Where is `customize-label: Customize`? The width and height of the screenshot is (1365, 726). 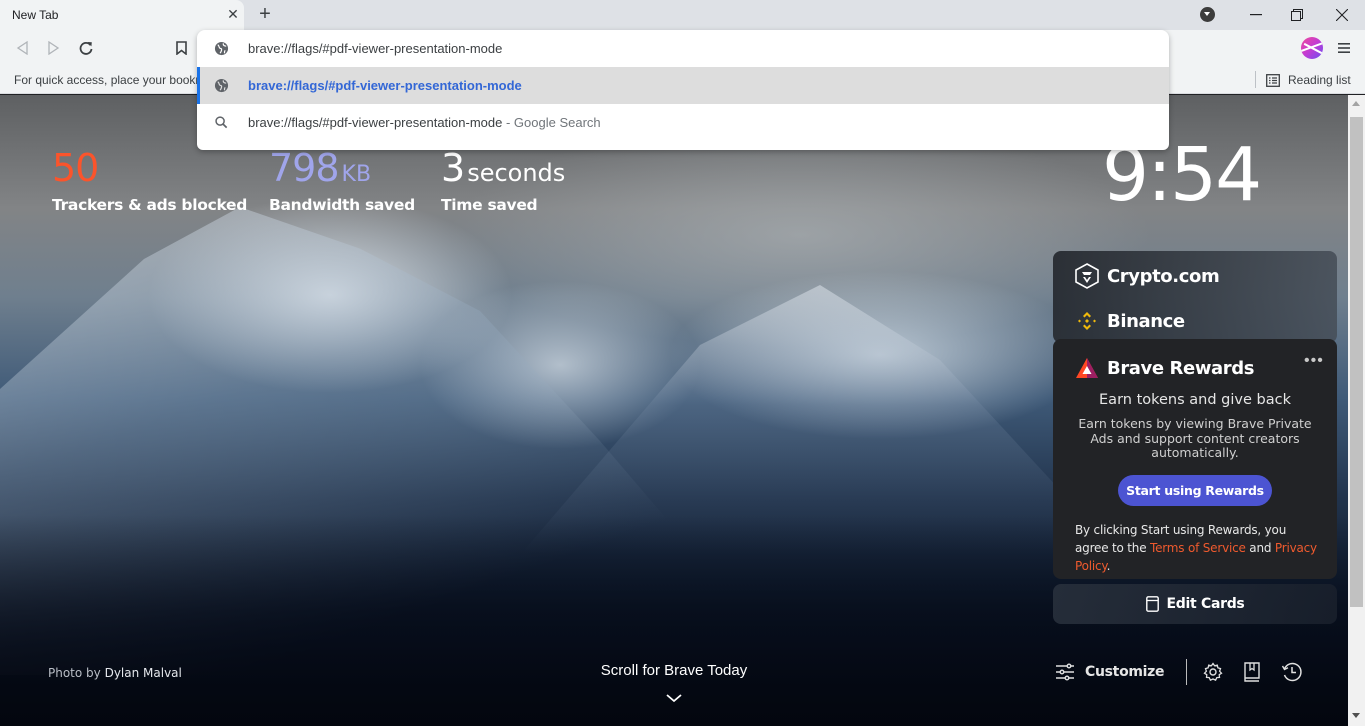
customize-label: Customize is located at coordinates (1125, 672).